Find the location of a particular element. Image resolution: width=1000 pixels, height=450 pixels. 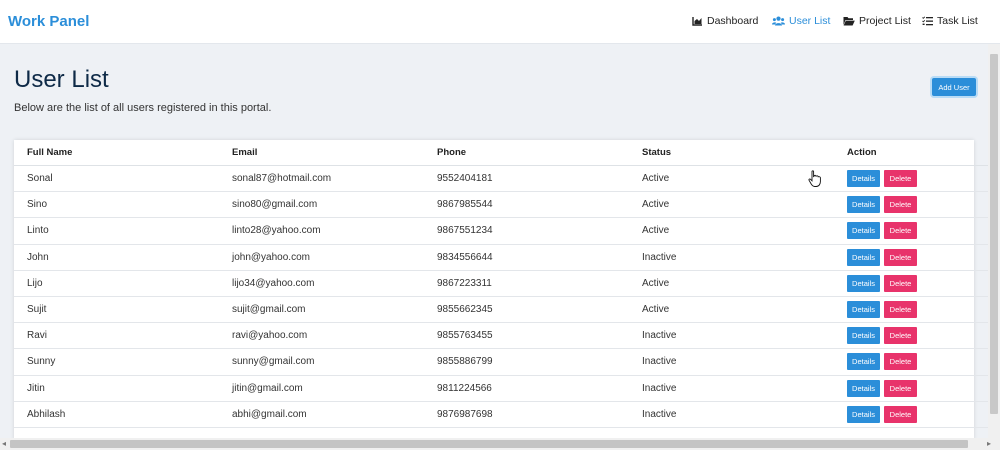

page-title: User List is located at coordinates (61, 79).